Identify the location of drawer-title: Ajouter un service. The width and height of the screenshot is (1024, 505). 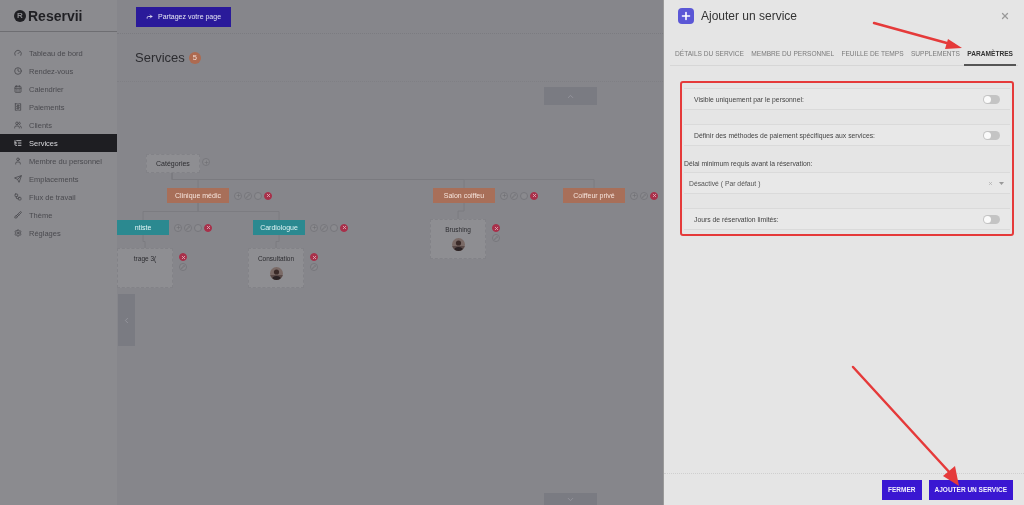
(750, 16).